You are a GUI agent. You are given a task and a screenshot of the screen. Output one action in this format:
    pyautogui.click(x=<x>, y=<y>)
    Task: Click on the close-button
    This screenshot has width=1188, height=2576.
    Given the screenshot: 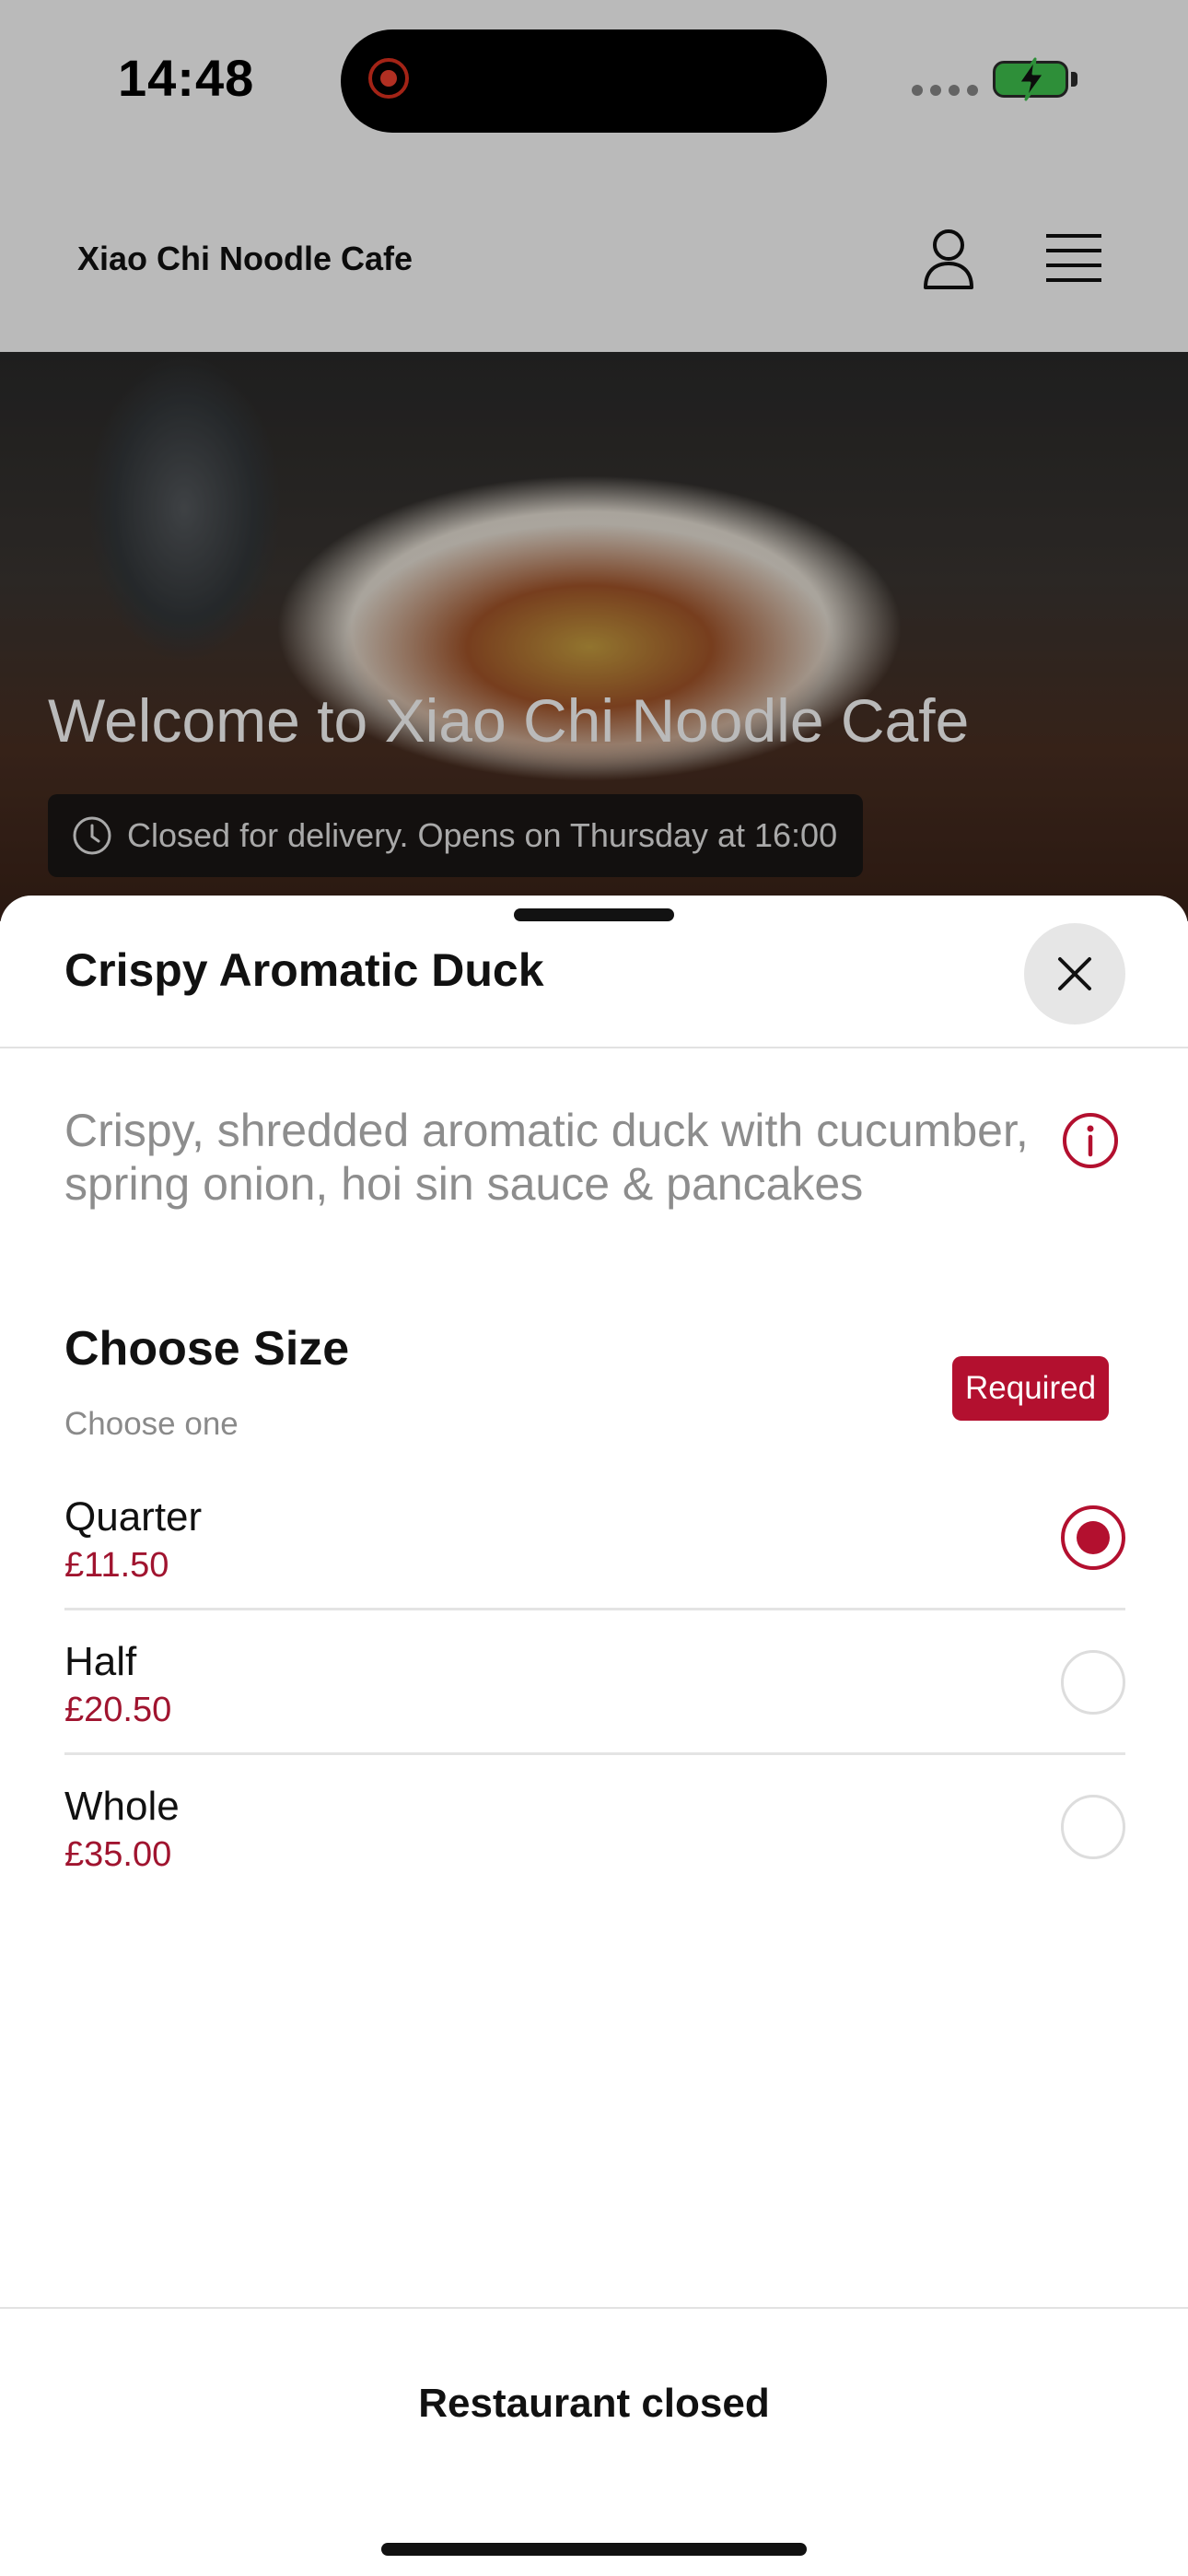 What is the action you would take?
    pyautogui.click(x=1074, y=974)
    